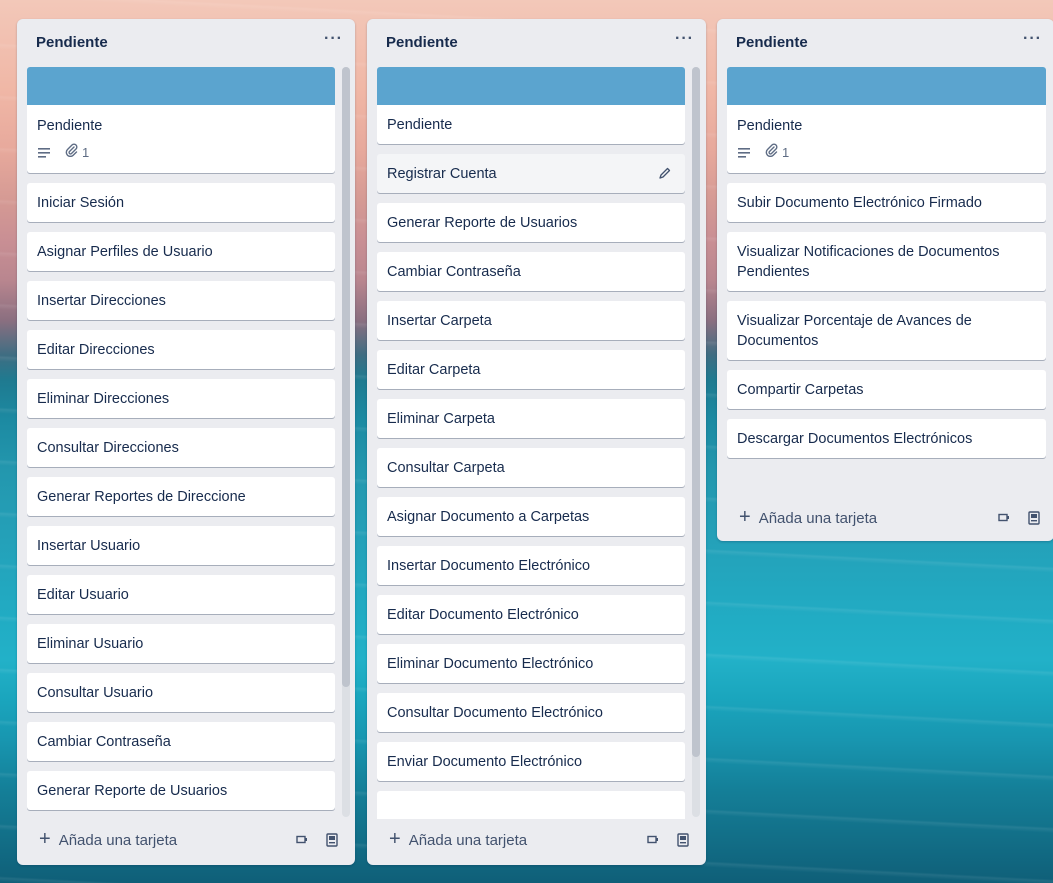  What do you see at coordinates (101, 301) in the screenshot?
I see `card-title: Insertar Direcciones` at bounding box center [101, 301].